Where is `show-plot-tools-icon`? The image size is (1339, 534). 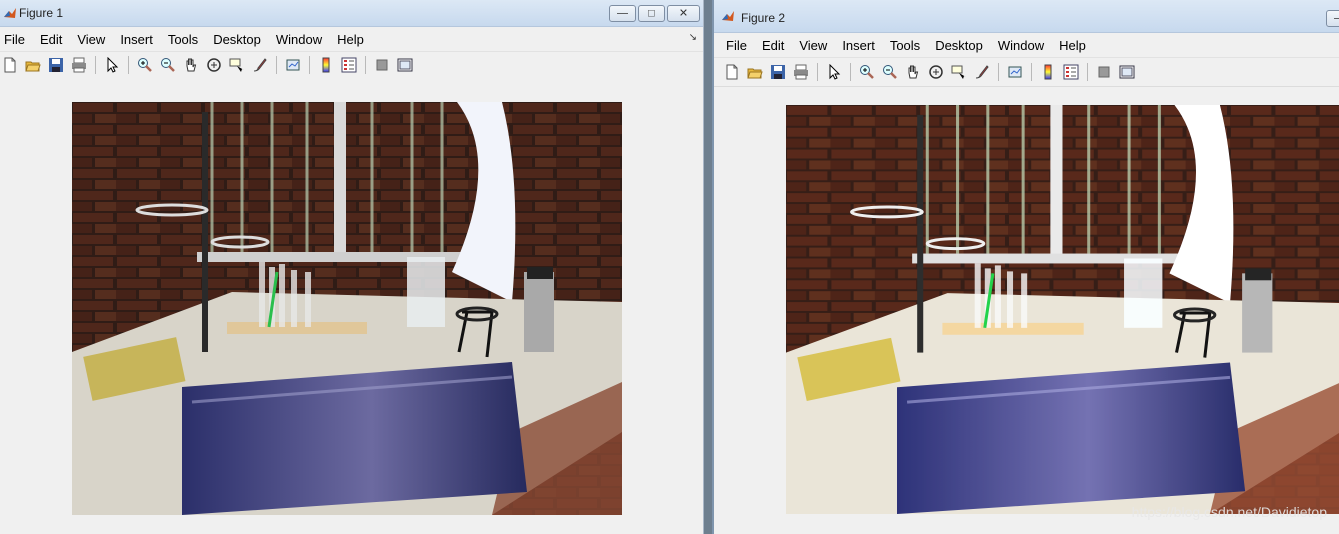
show-plot-tools-icon is located at coordinates (1126, 72).